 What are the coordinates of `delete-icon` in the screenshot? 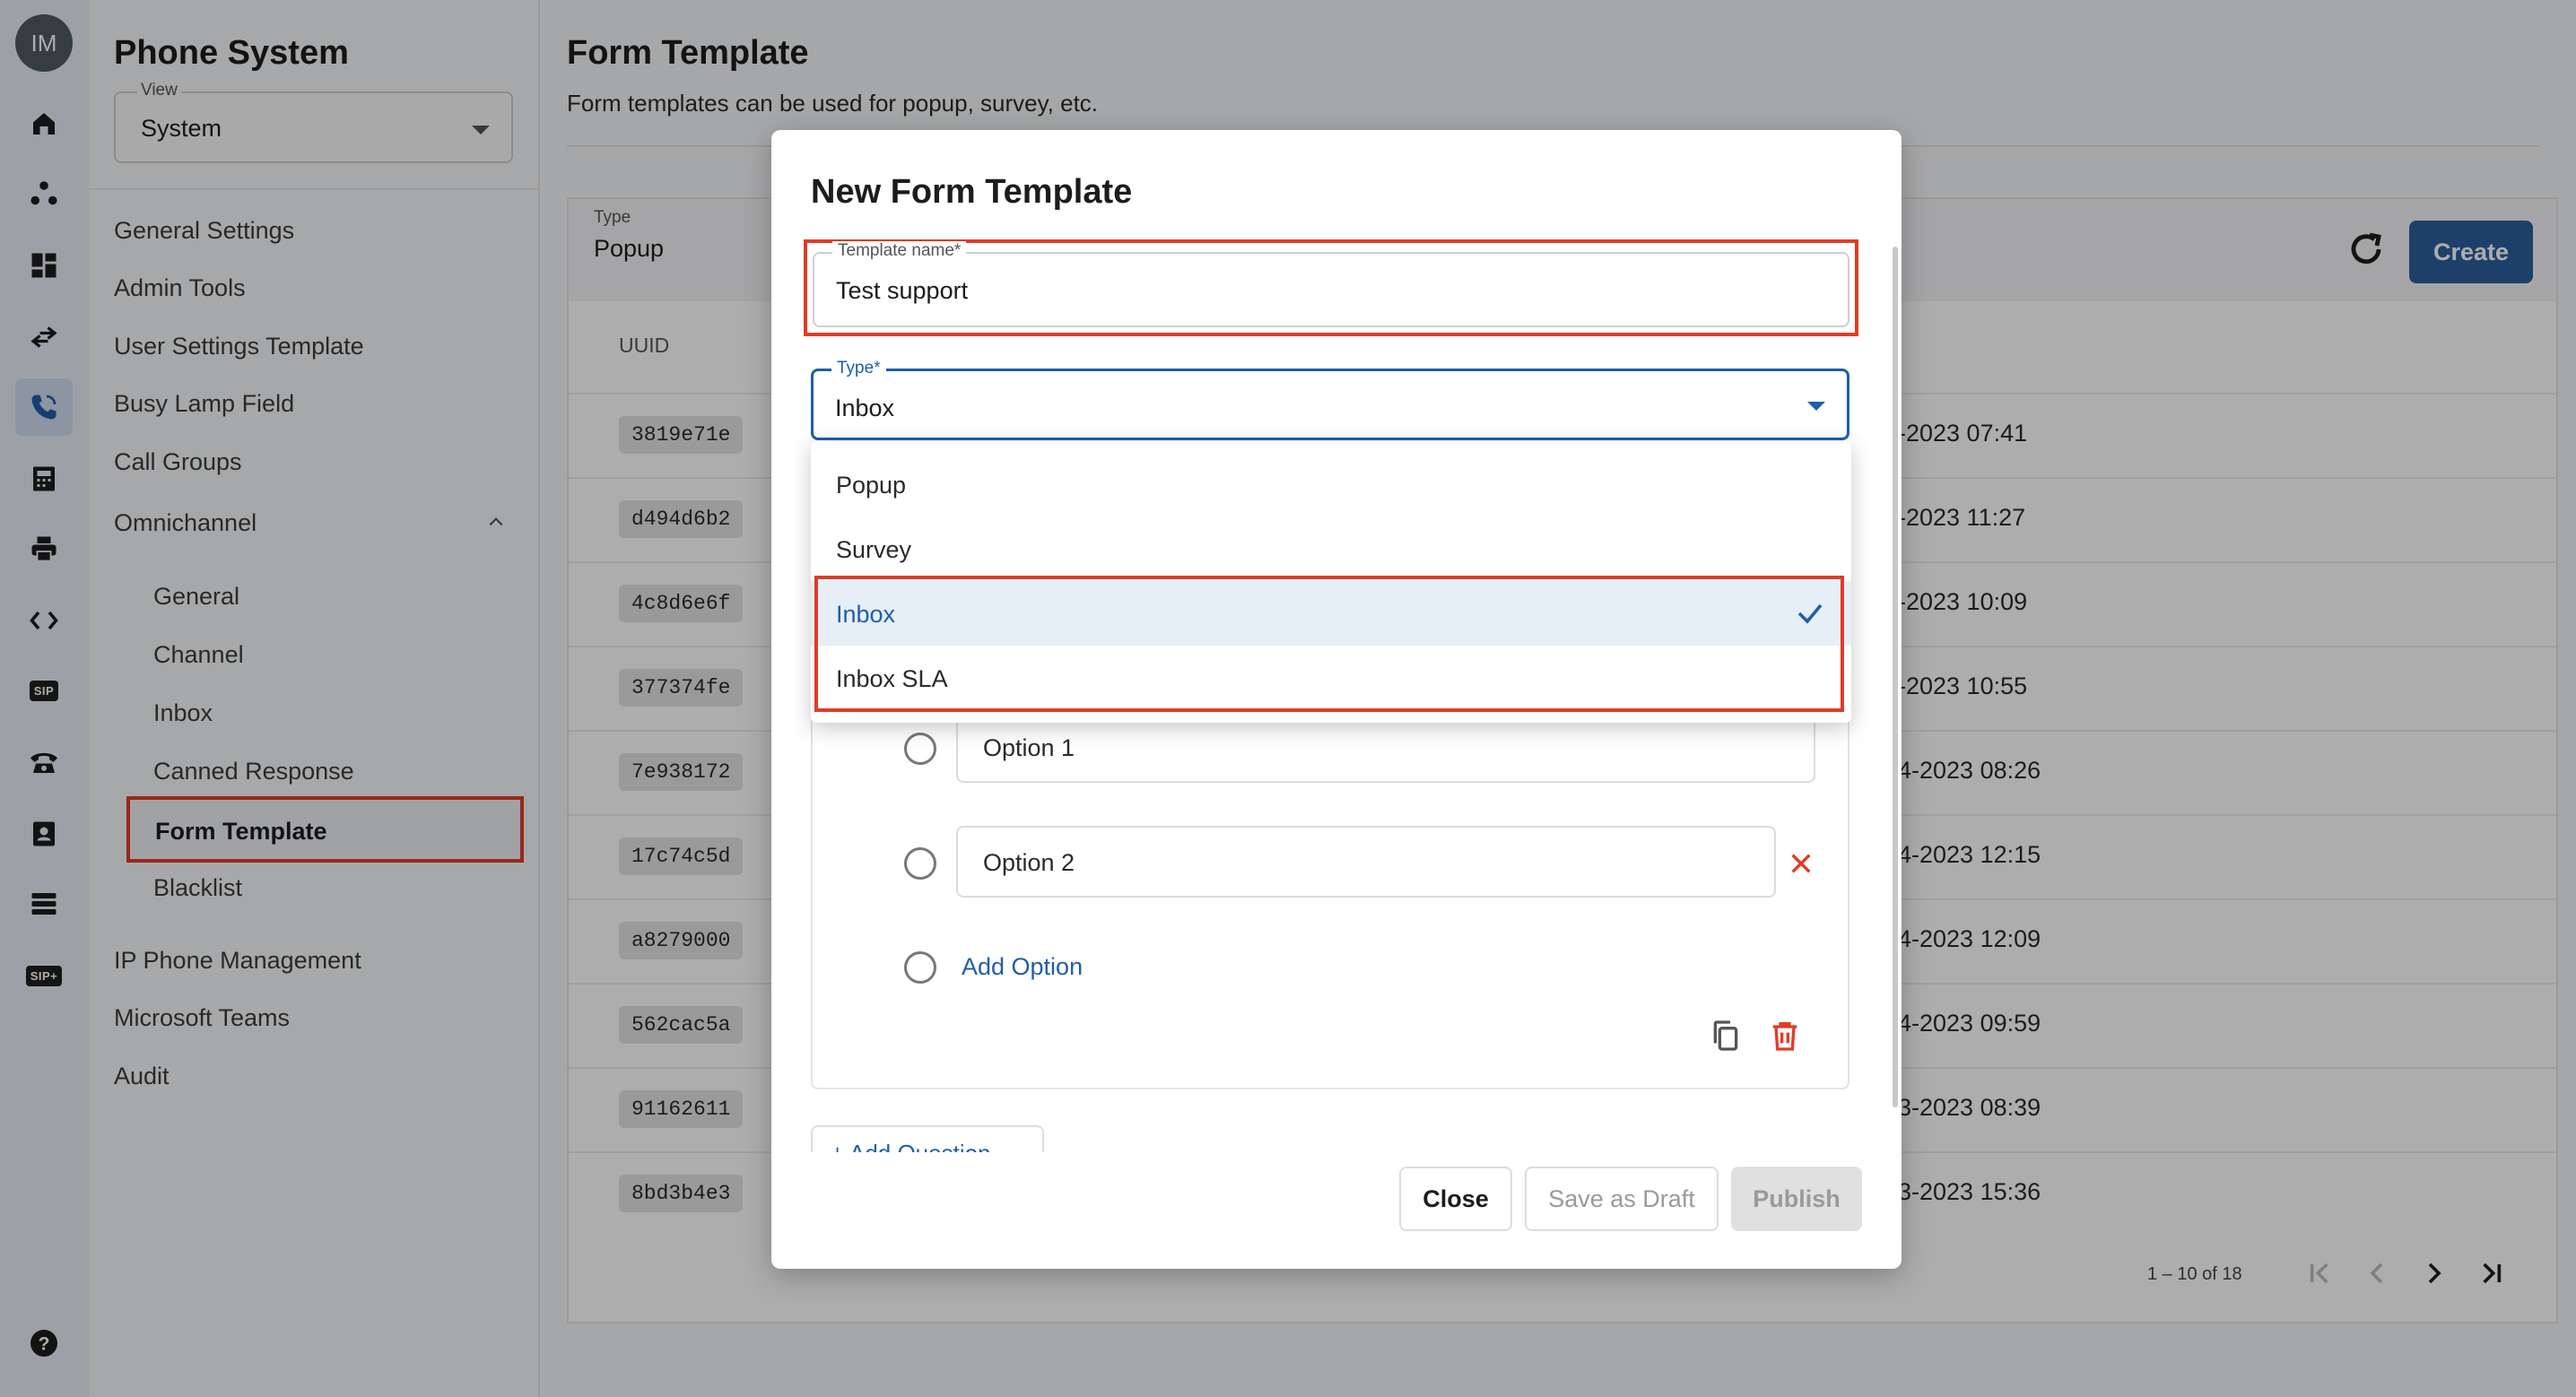 It's located at (1785, 1036).